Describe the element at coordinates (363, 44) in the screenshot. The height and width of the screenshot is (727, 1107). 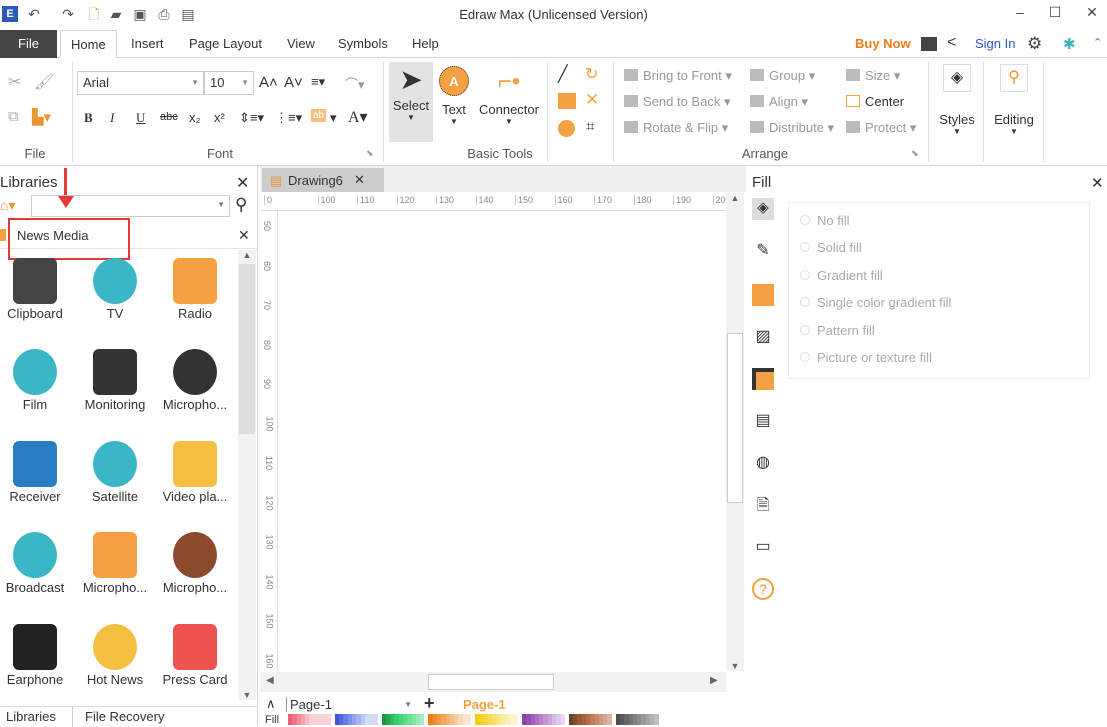
I see `tab-symbols: Symbols` at that location.